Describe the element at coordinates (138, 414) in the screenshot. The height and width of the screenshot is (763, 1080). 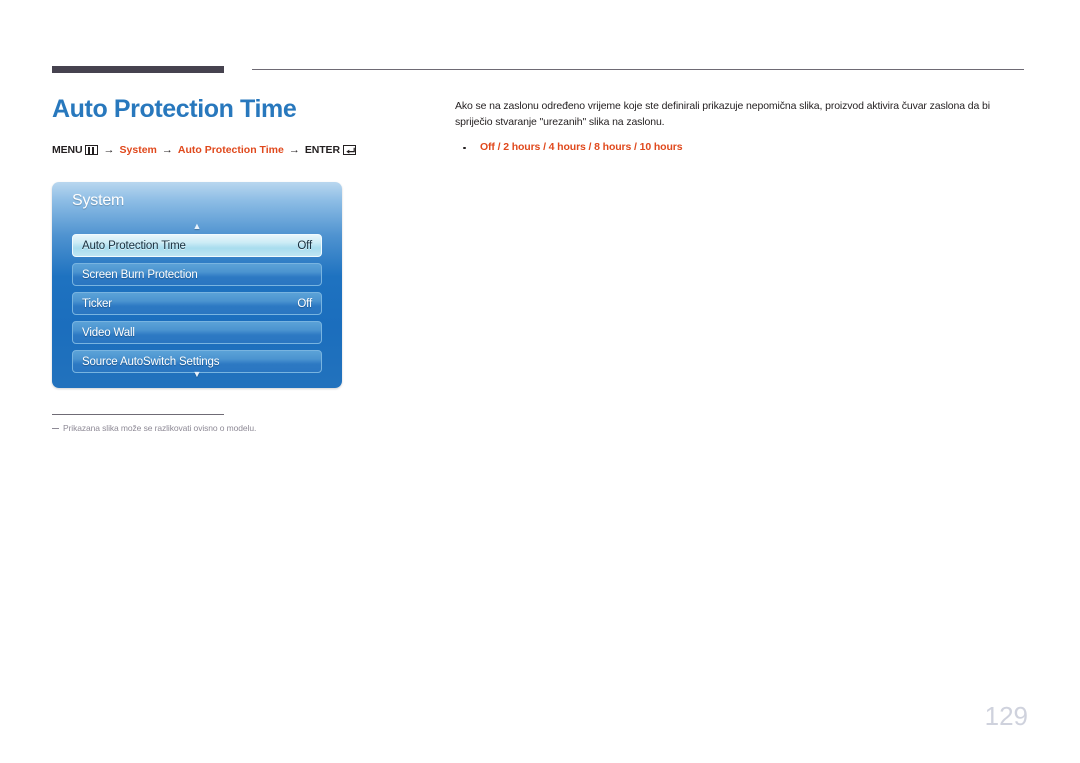
I see `footnote-divider` at that location.